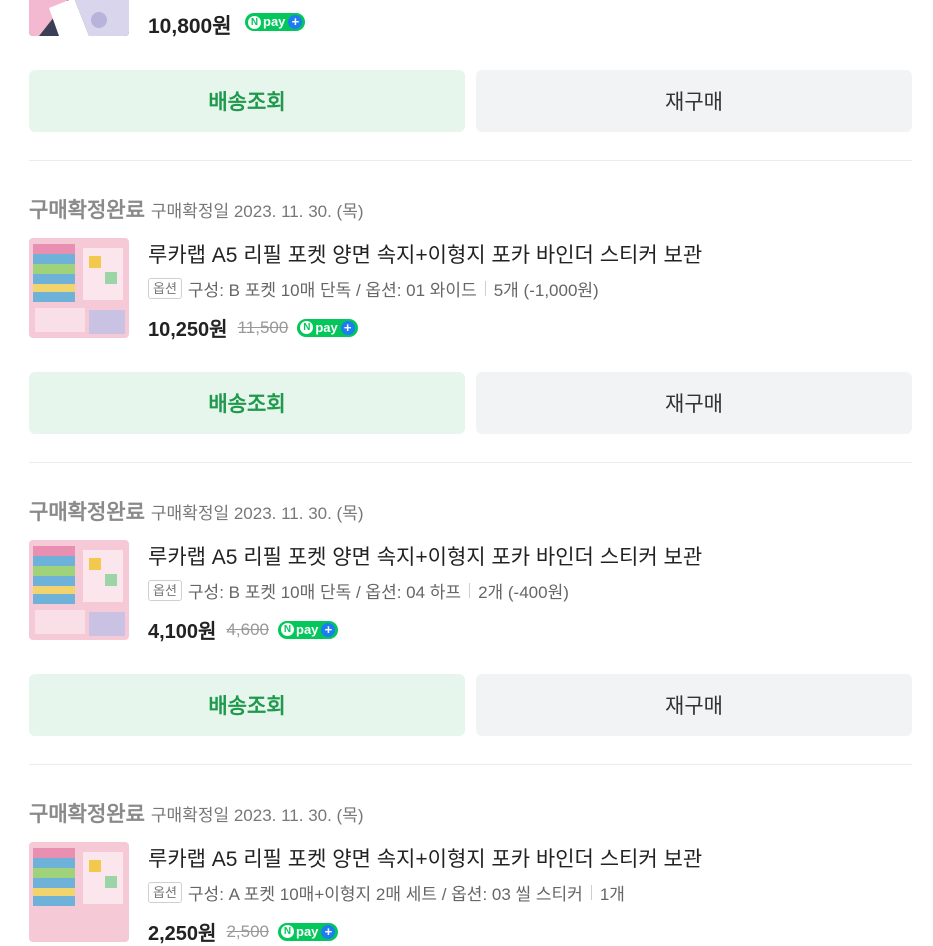 The height and width of the screenshot is (946, 933). Describe the element at coordinates (247, 931) in the screenshot. I see `original-price: 2,500` at that location.